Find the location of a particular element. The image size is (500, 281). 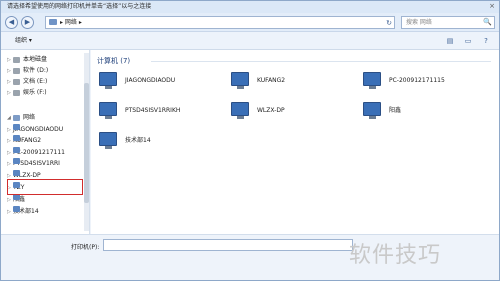

sidebar-item-pc-20091217: ▷ PC-20091217111 is located at coordinates (36, 152).